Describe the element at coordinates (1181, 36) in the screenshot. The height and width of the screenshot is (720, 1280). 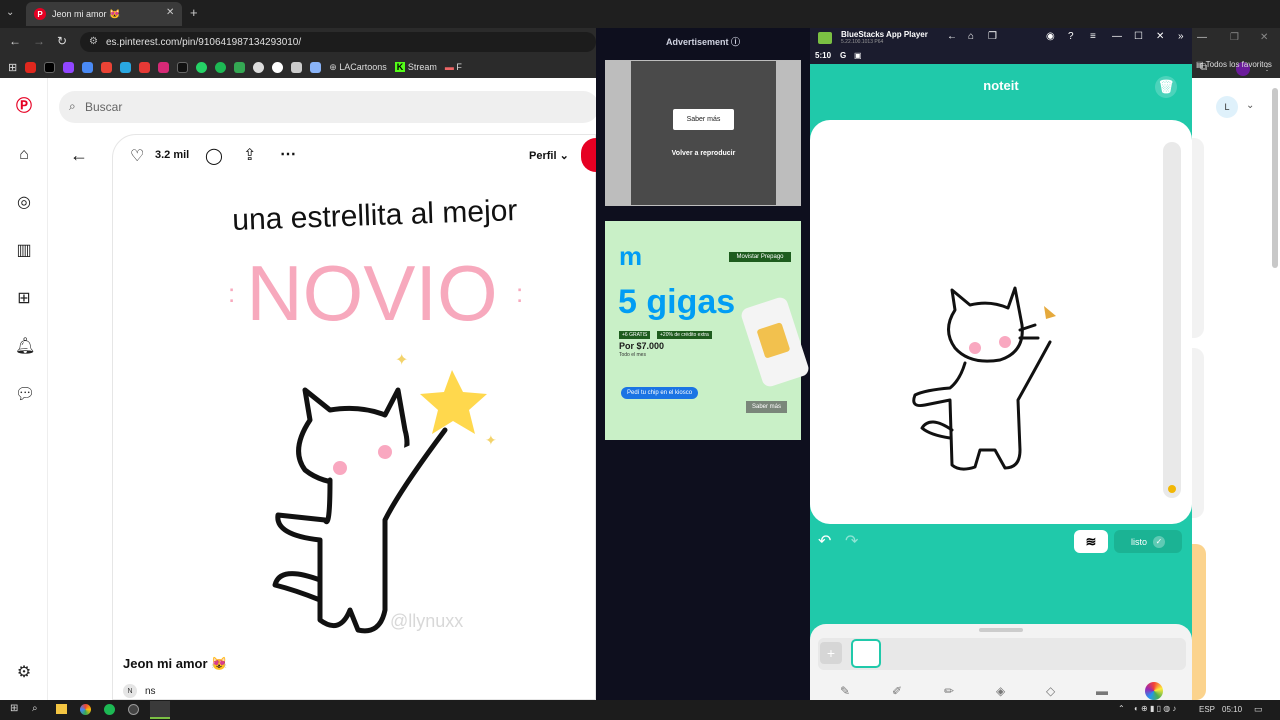
I see `bs-expand-icon: »` at that location.